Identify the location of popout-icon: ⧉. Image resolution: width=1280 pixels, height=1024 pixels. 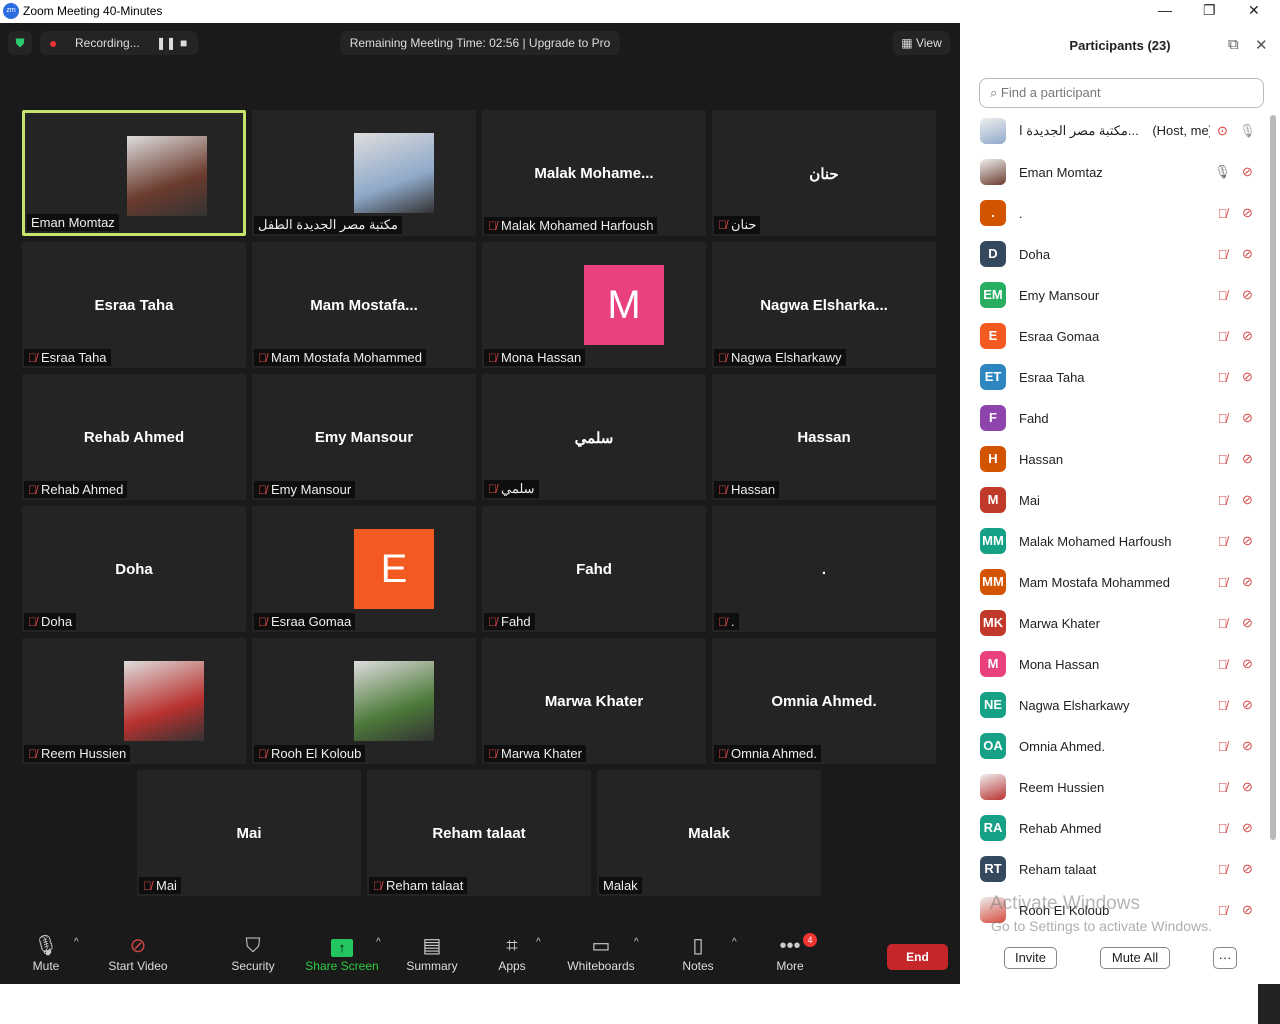
(1233, 44).